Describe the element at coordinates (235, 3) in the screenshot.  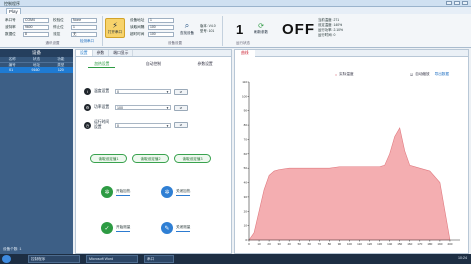
I see `title-bar: 控制程序` at that location.